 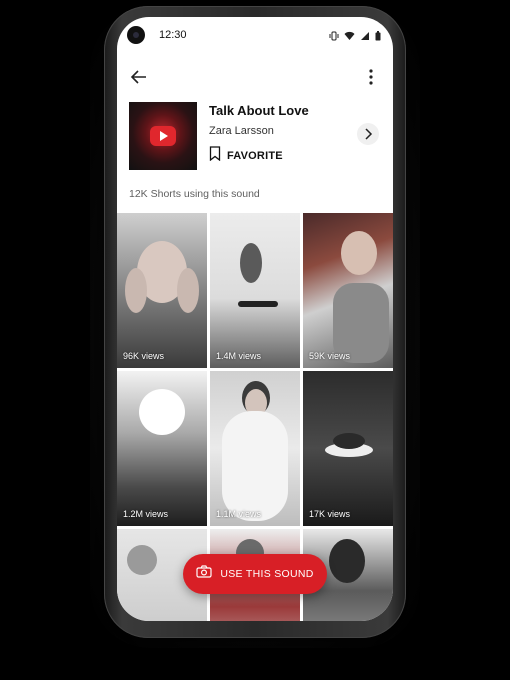 What do you see at coordinates (146, 514) in the screenshot?
I see `short-views: 1.2M views` at bounding box center [146, 514].